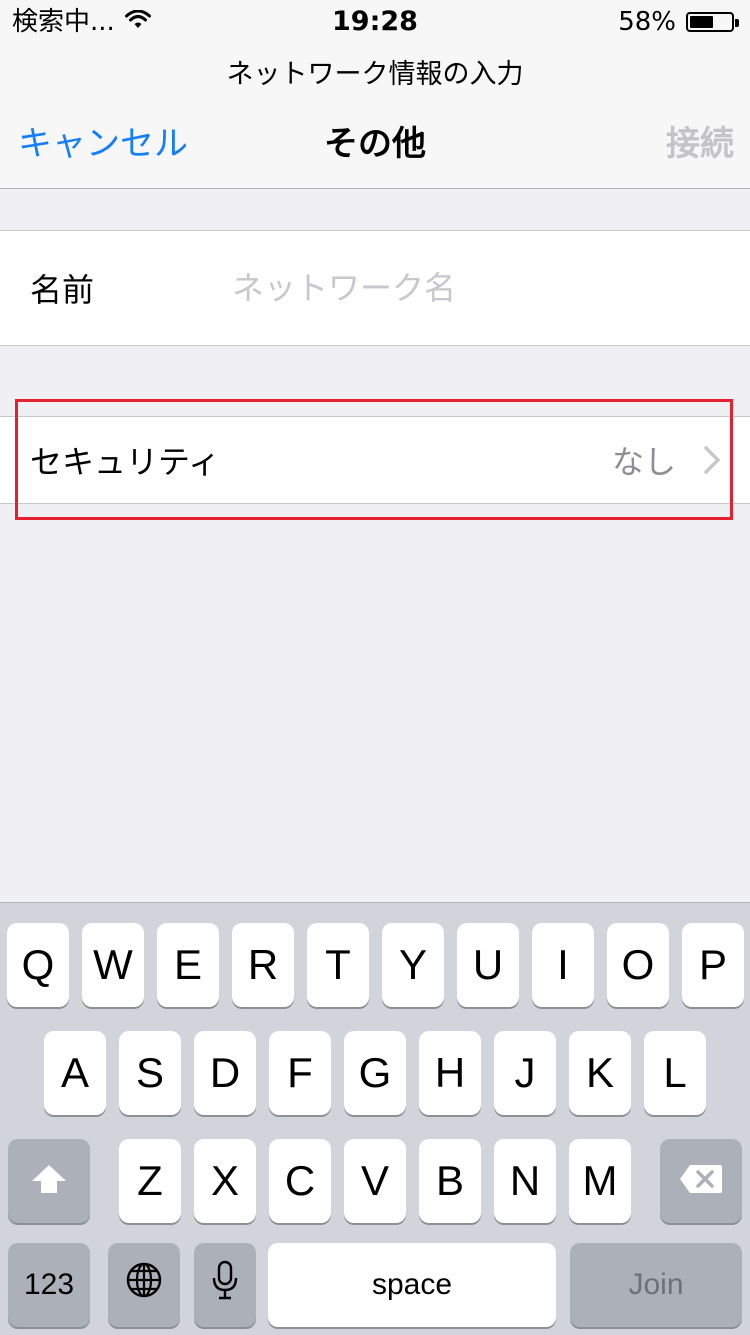 This screenshot has width=750, height=1335. I want to click on key-n: N, so click(525, 1181).